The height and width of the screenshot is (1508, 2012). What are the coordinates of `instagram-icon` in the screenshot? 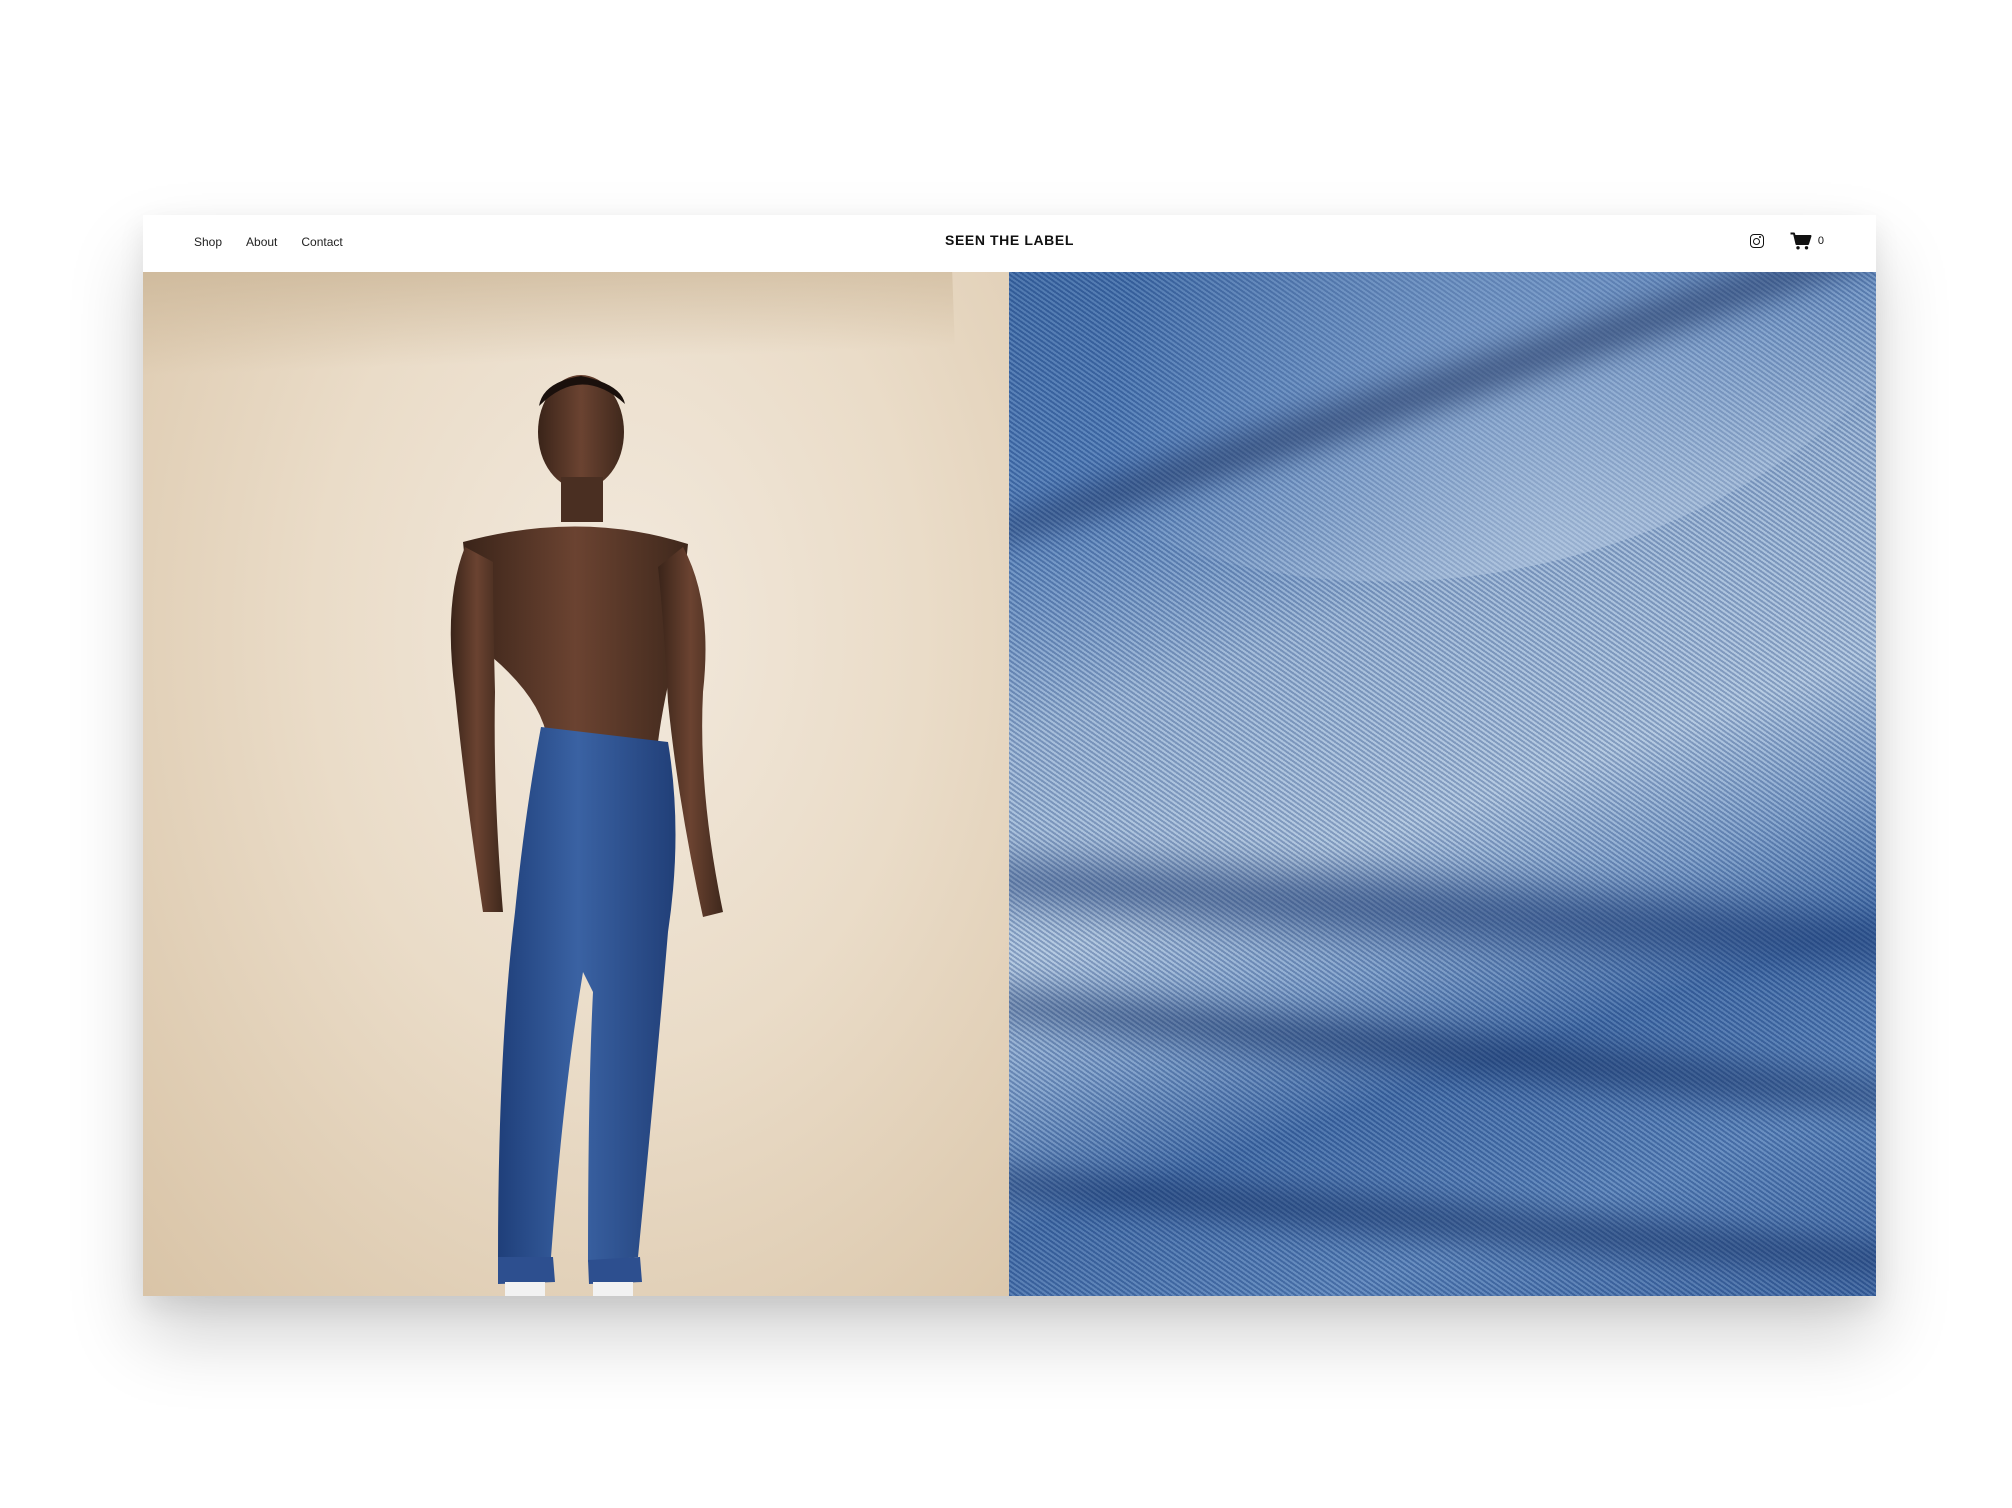 It's located at (1756, 241).